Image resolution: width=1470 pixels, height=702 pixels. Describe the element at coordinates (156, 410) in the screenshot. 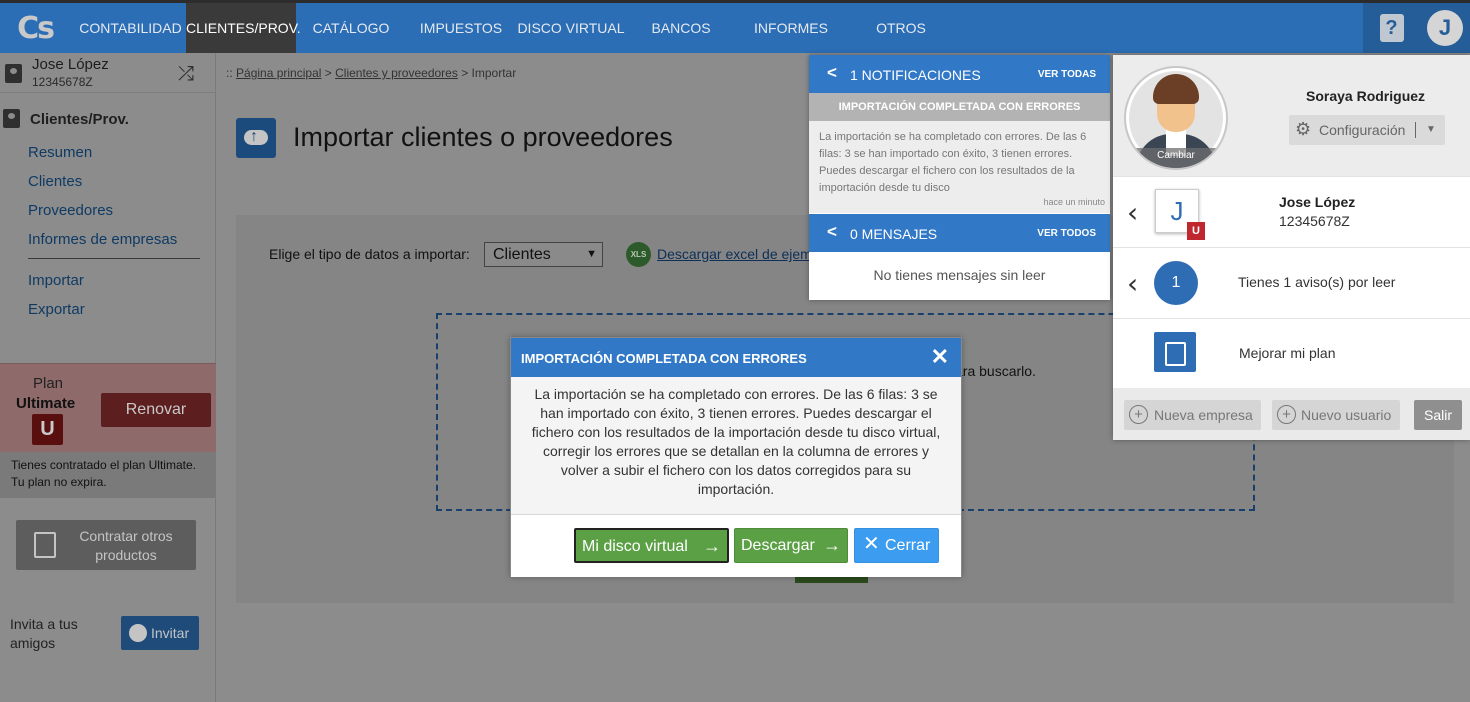

I see `renew-button: Renovar` at that location.